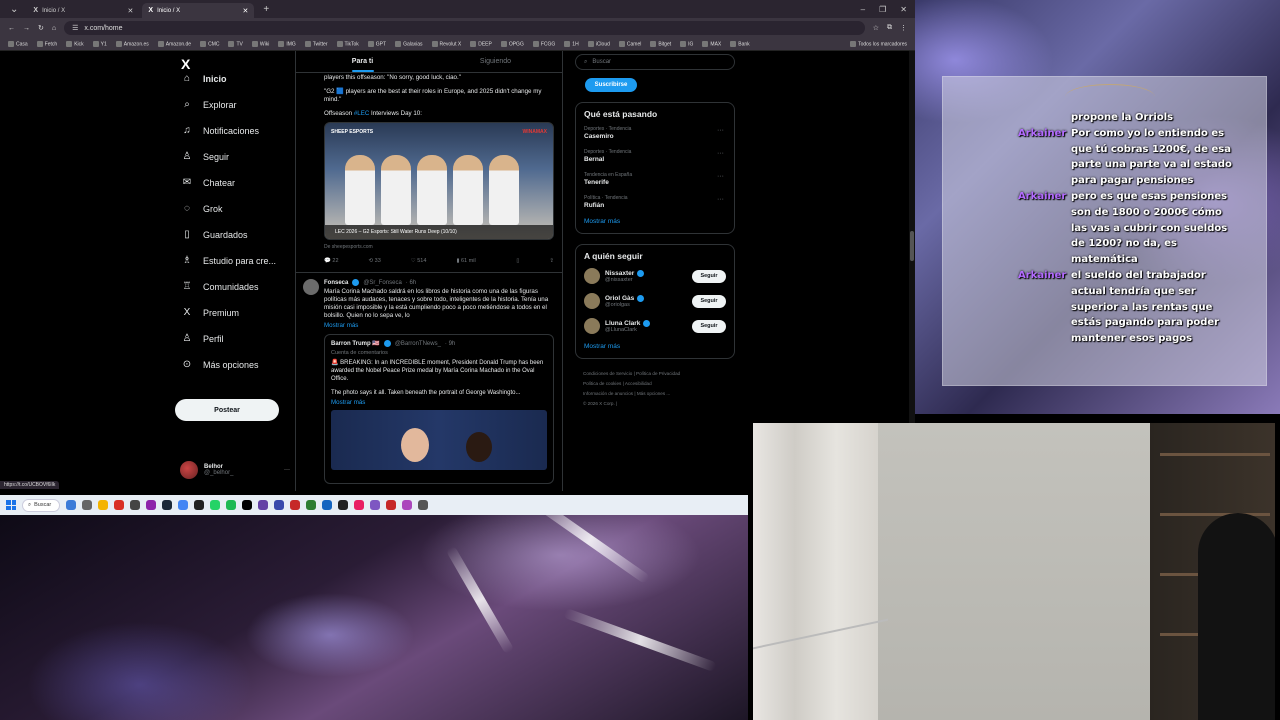 The image size is (1280, 720). Describe the element at coordinates (711, 43) in the screenshot. I see `bookmark-item: MAX` at that location.